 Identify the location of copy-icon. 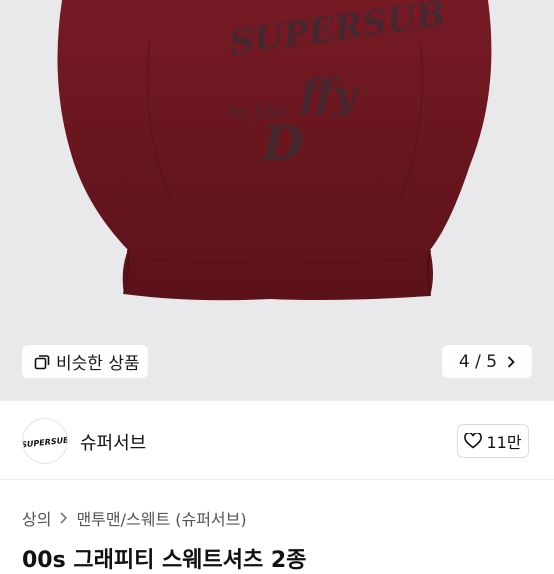
(42, 361).